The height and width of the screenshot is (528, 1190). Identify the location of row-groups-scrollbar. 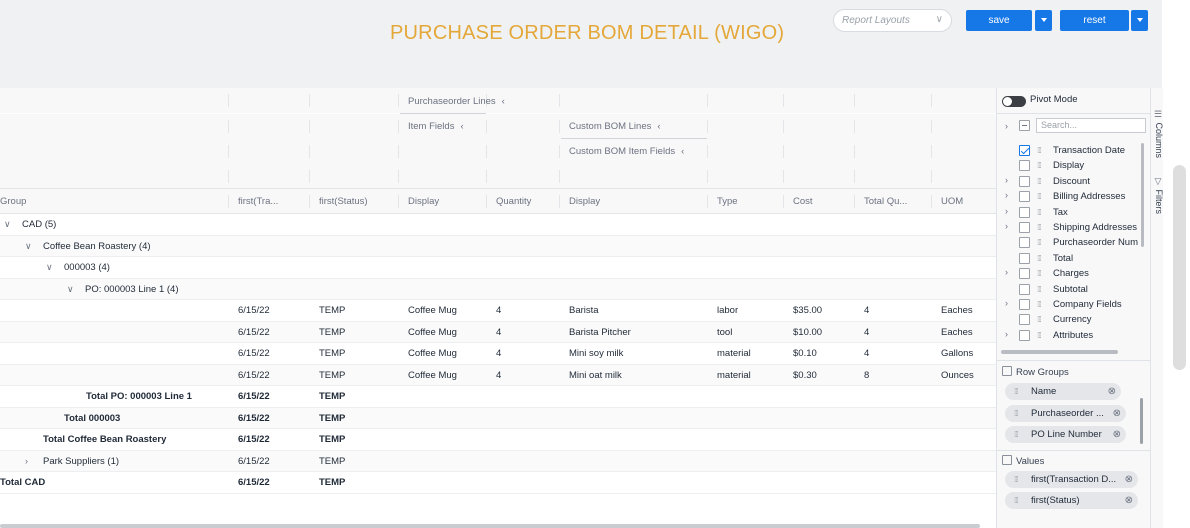
(1141, 421).